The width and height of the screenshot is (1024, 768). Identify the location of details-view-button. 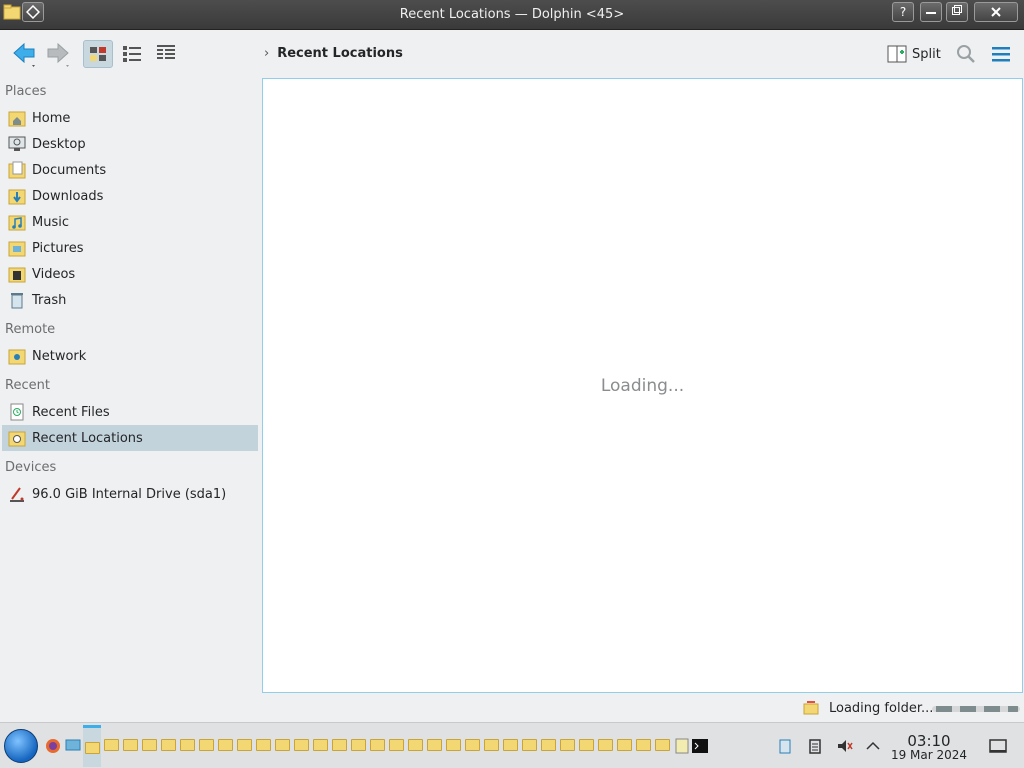
(167, 54).